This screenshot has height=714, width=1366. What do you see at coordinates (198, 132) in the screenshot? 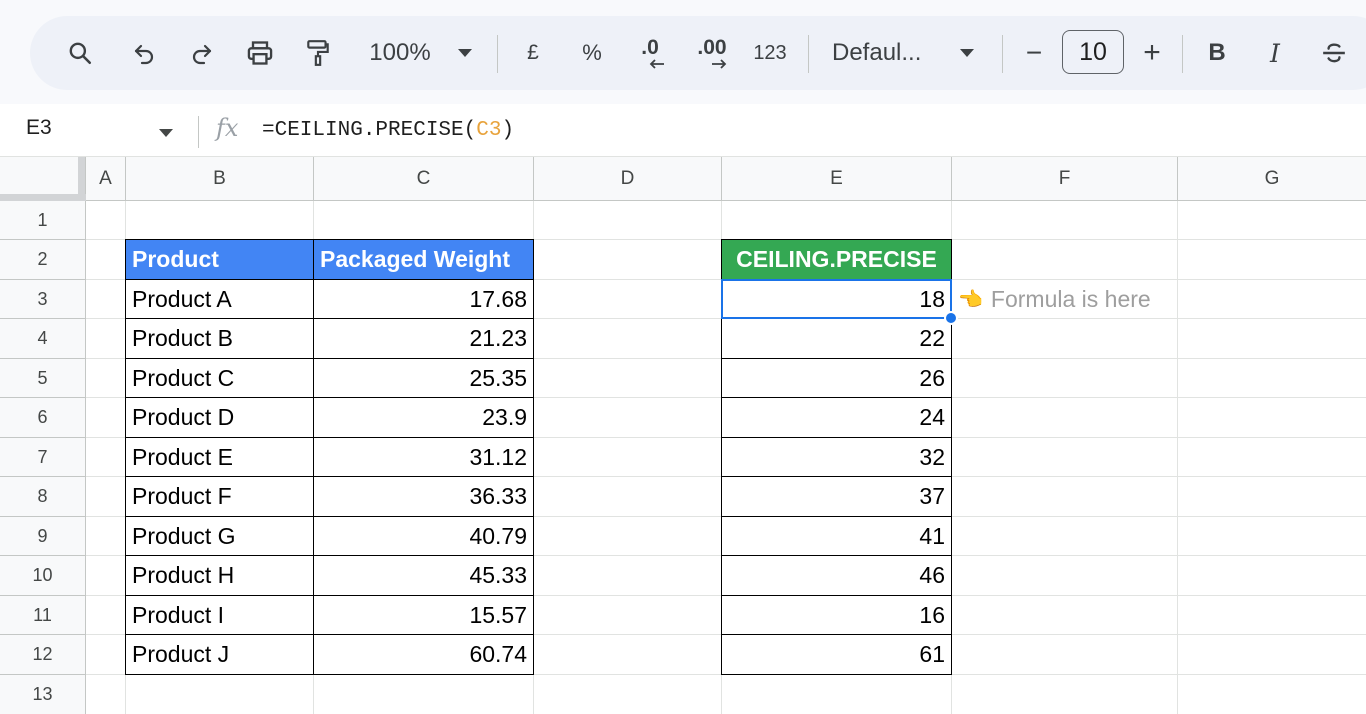
I see `formula-bar-divider` at bounding box center [198, 132].